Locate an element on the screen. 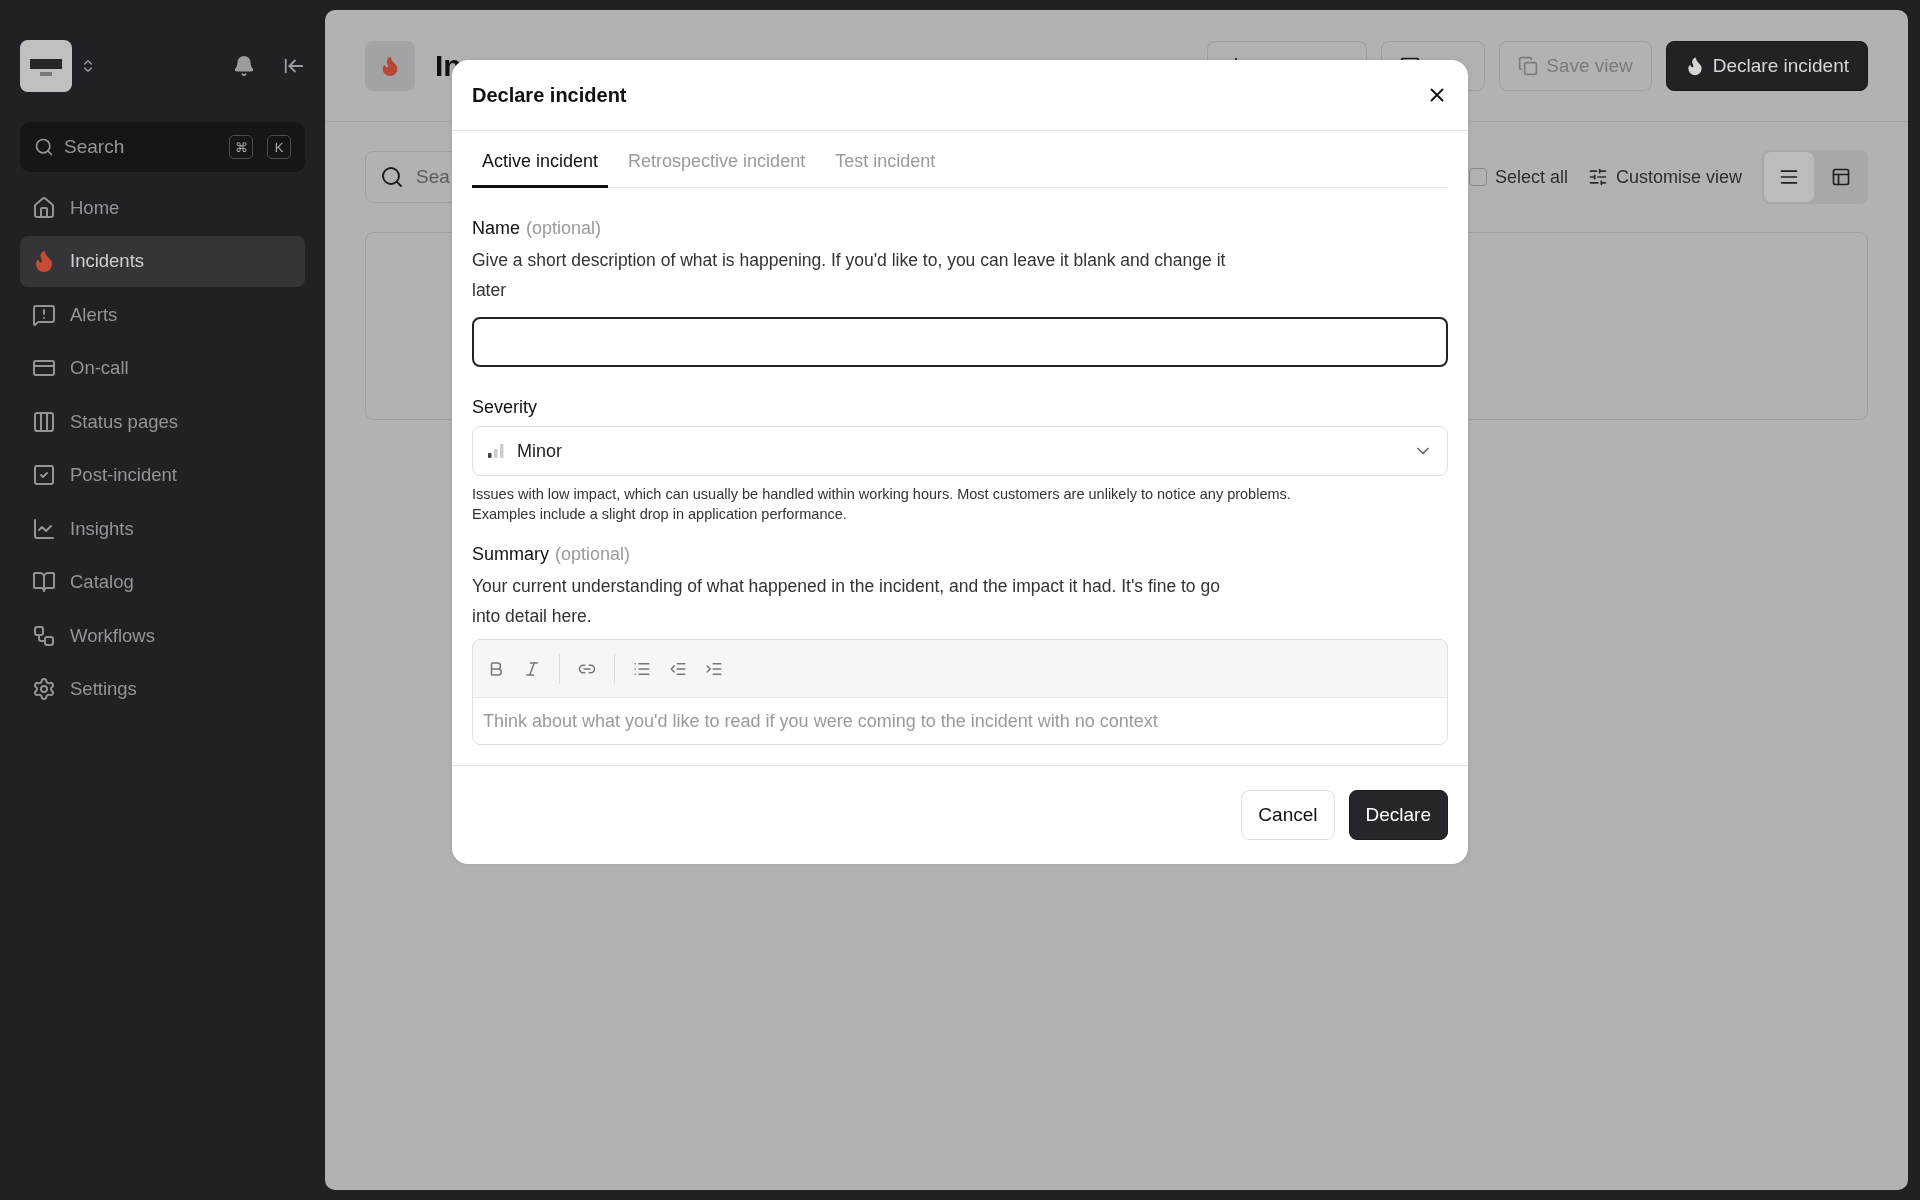 The image size is (1920, 1200). chart-icon is located at coordinates (44, 528).